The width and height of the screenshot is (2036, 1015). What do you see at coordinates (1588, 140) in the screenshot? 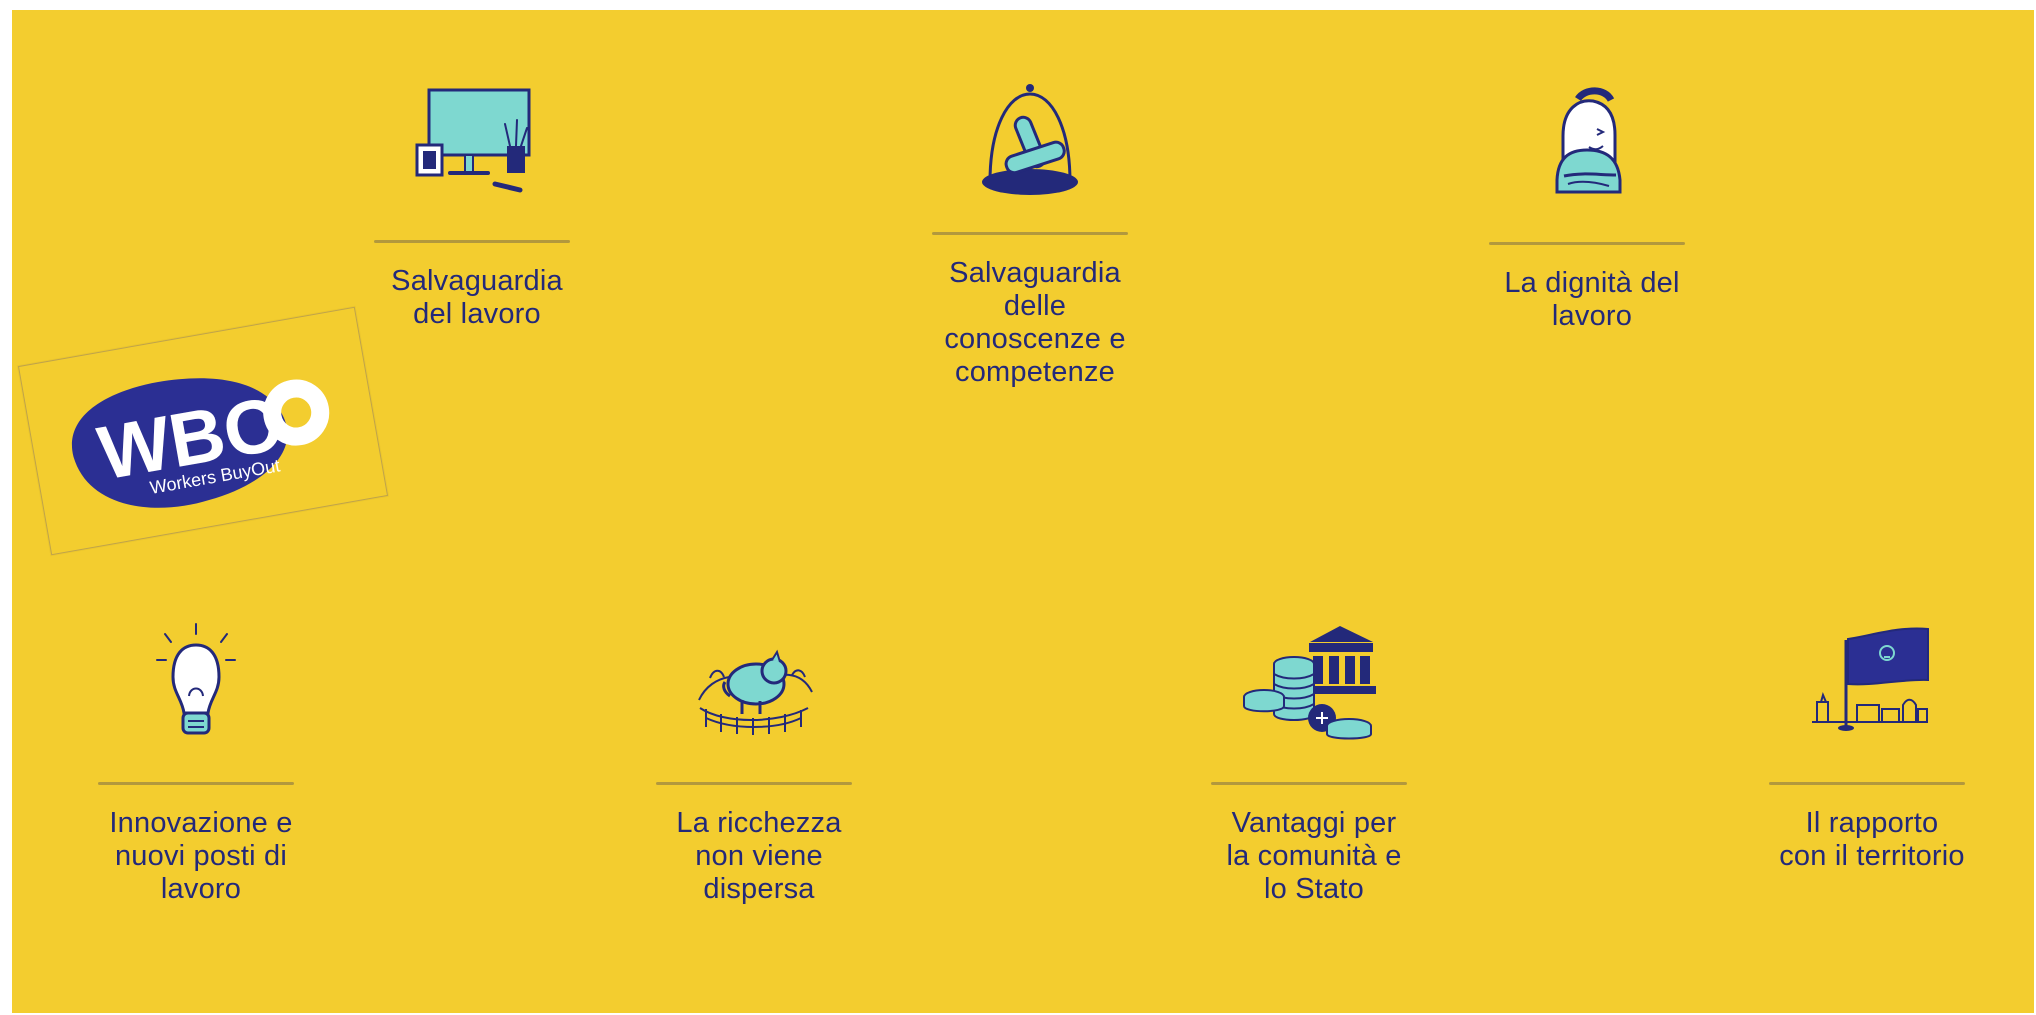
I see `worker-portrait-icon` at bounding box center [1588, 140].